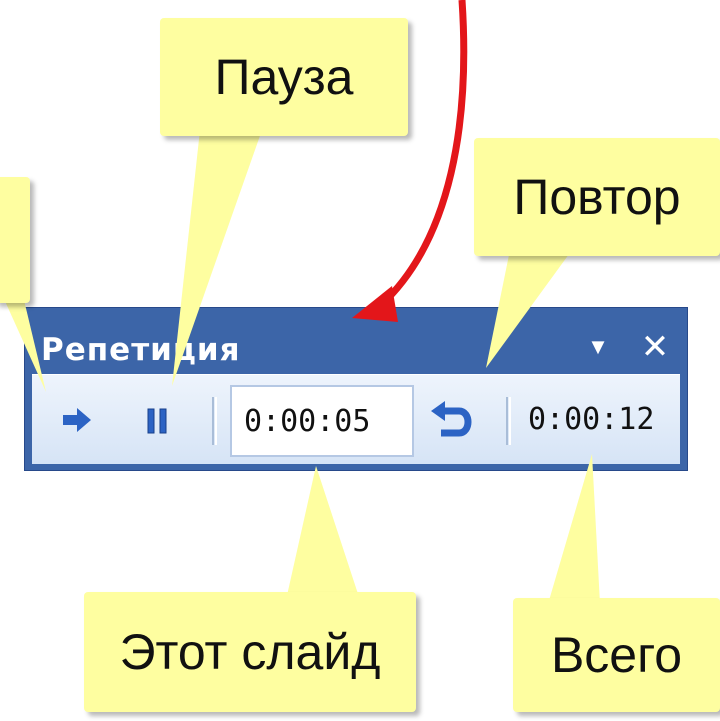  Describe the element at coordinates (323, 533) in the screenshot. I see `this-slide-callout-tail` at that location.